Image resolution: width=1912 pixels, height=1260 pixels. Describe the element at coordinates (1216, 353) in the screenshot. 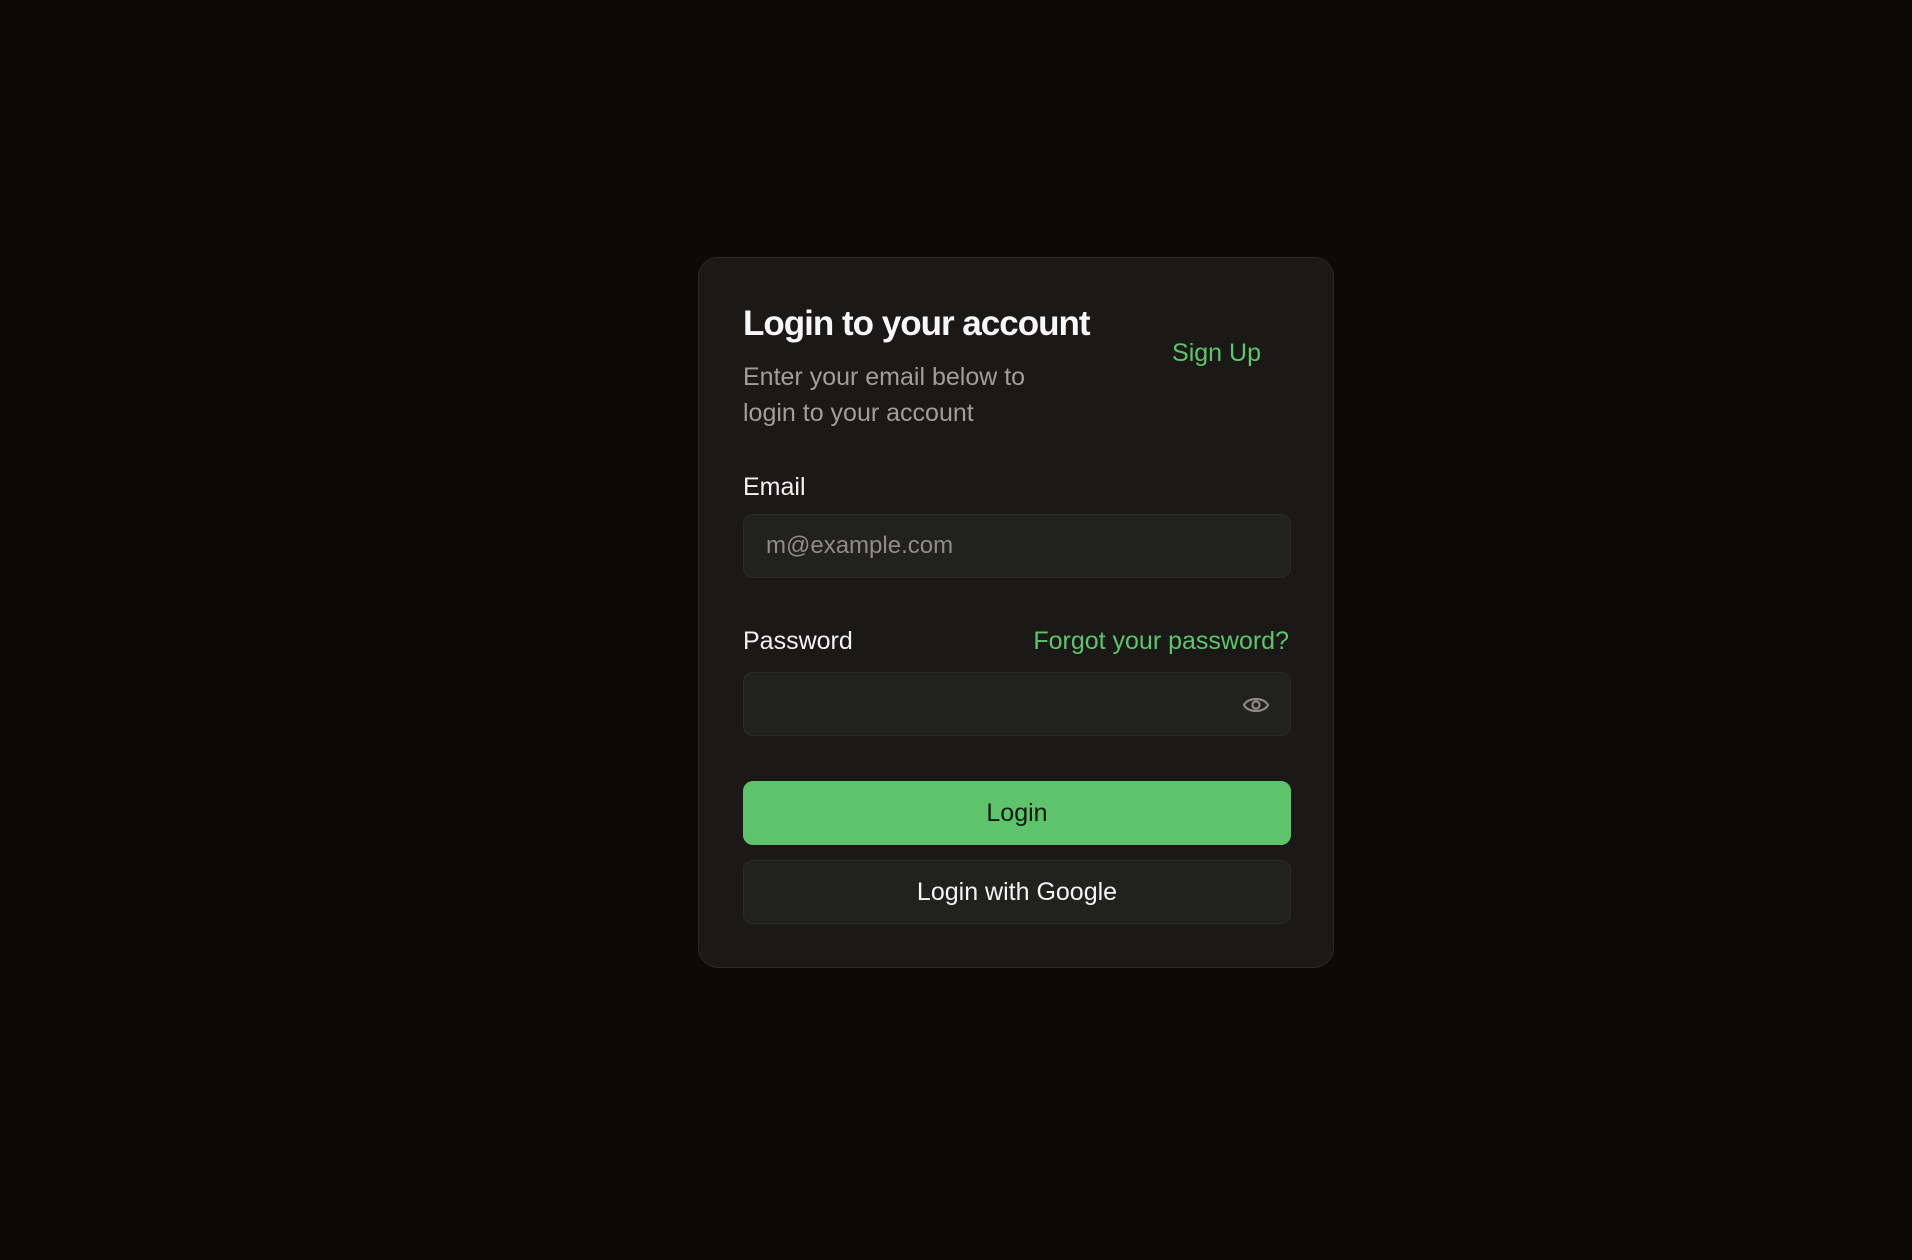

I see `sign-up-link: Sign Up` at that location.